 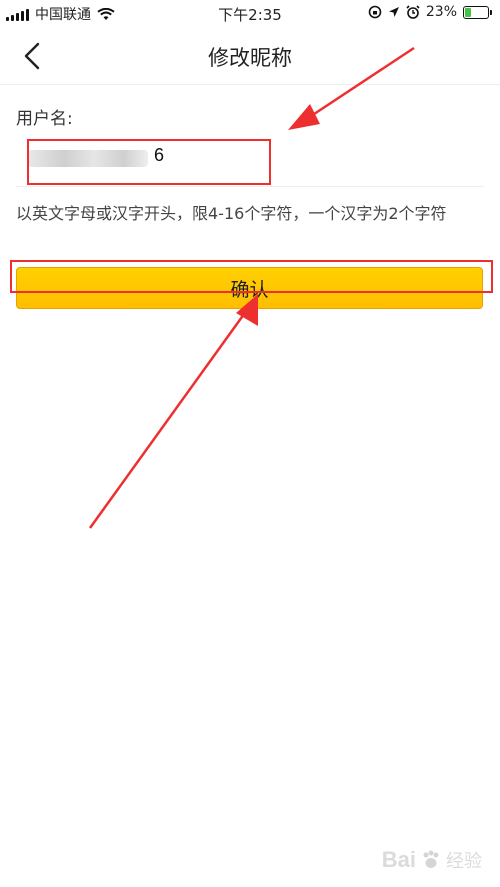 What do you see at coordinates (464, 861) in the screenshot?
I see `watermark-sub: 经验` at bounding box center [464, 861].